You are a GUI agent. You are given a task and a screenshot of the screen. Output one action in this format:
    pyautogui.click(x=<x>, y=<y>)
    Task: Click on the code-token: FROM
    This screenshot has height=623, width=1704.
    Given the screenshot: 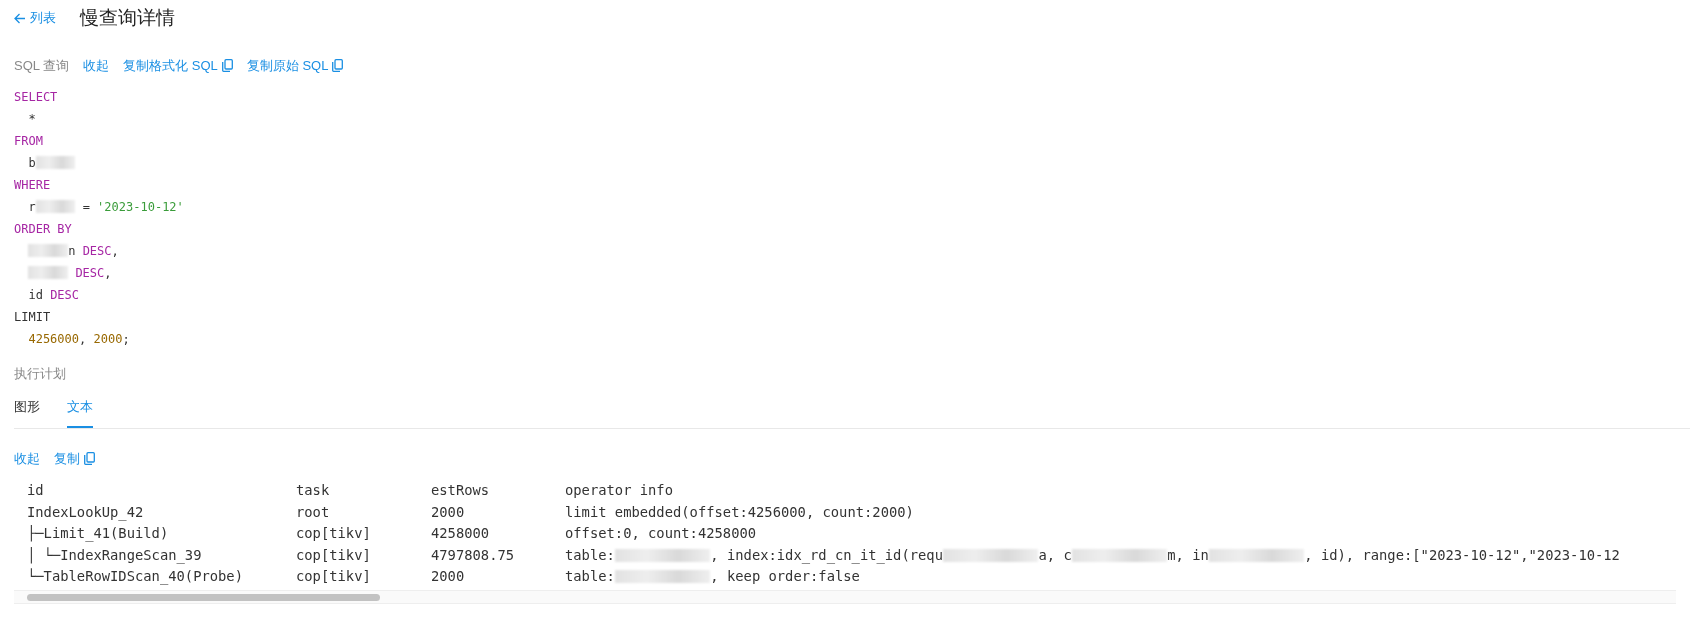 What is the action you would take?
    pyautogui.click(x=28, y=141)
    